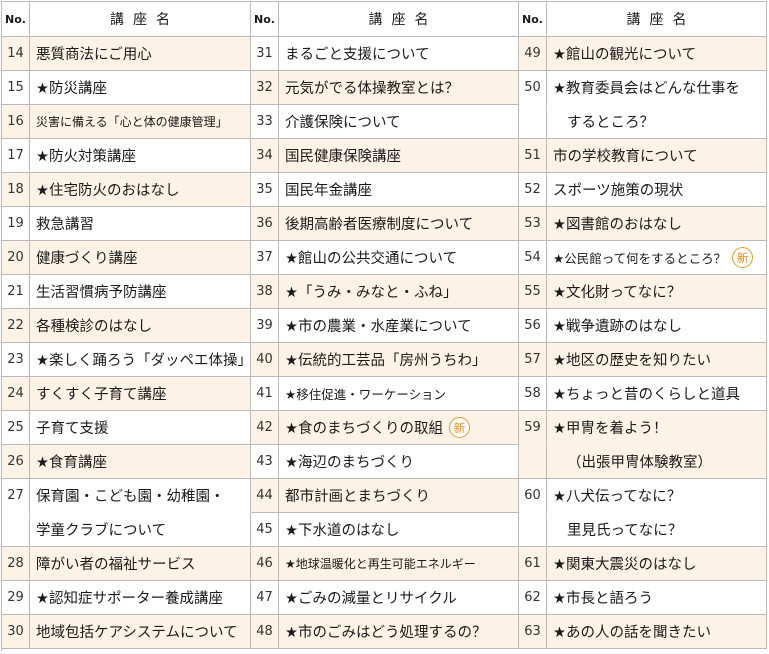 Image resolution: width=769 pixels, height=654 pixels. I want to click on lecture-title: ★戦争遺跡のはなし, so click(657, 326).